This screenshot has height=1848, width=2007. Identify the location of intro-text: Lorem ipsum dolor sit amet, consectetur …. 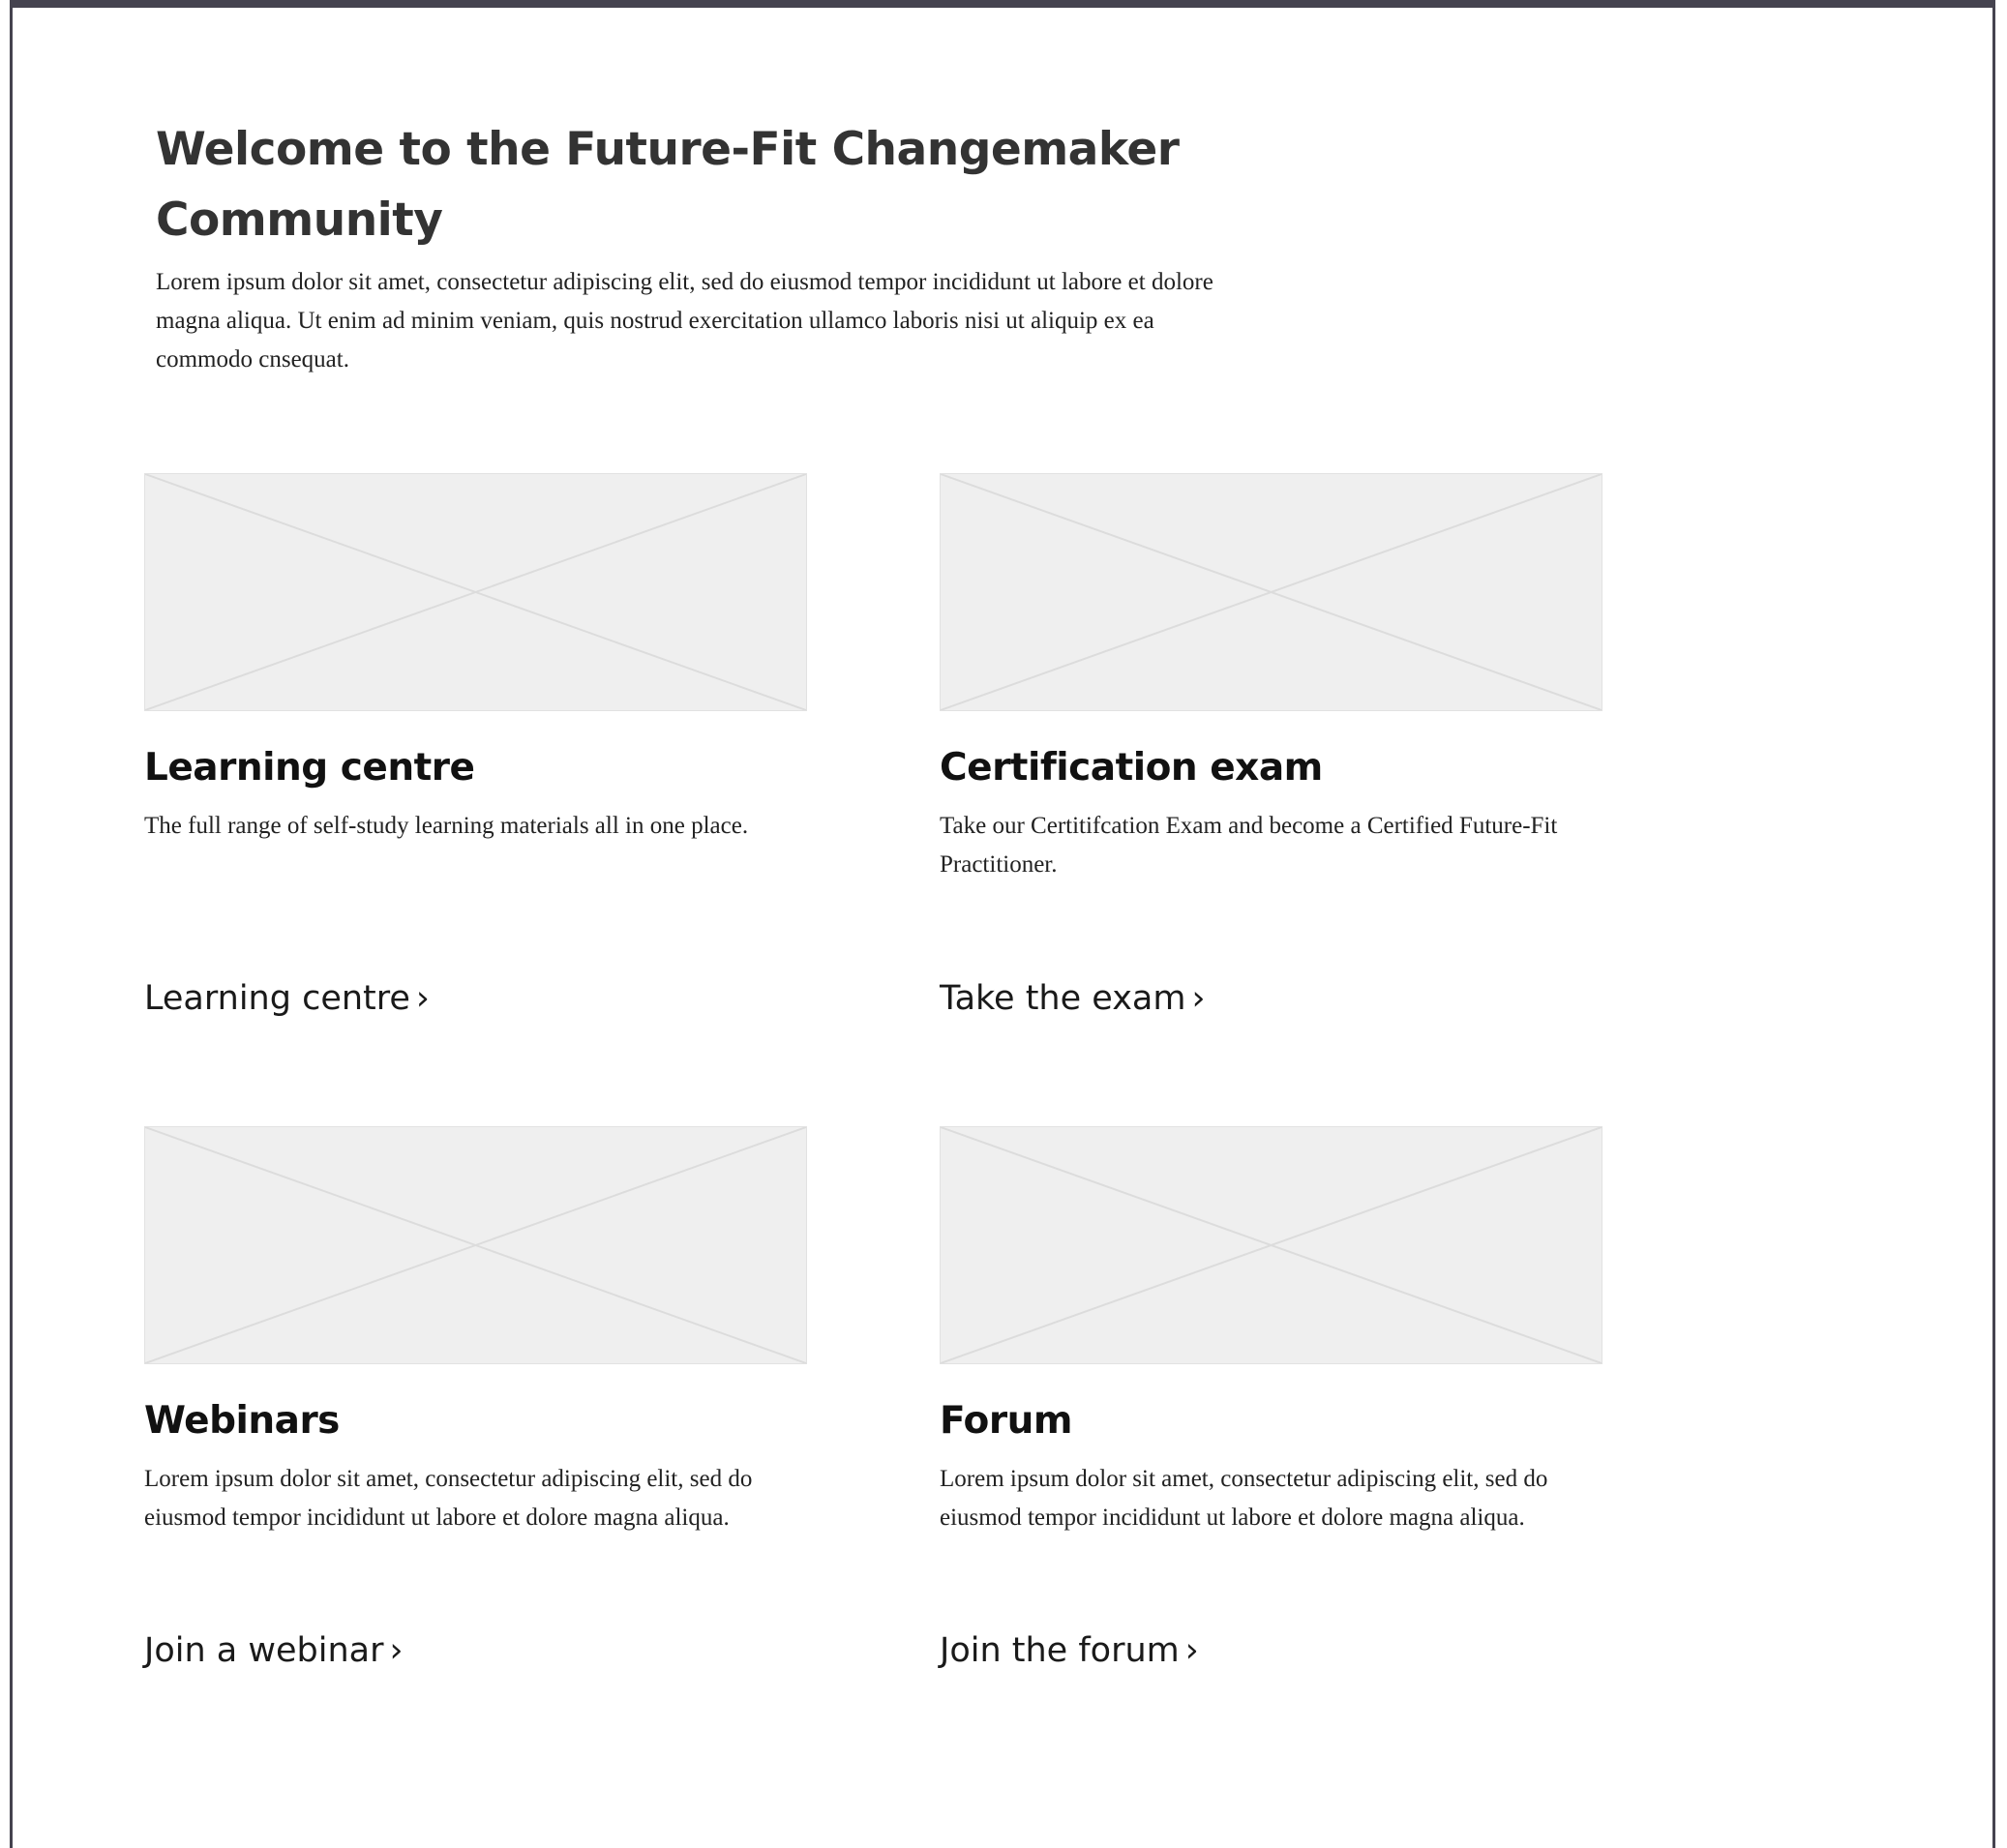
(684, 321).